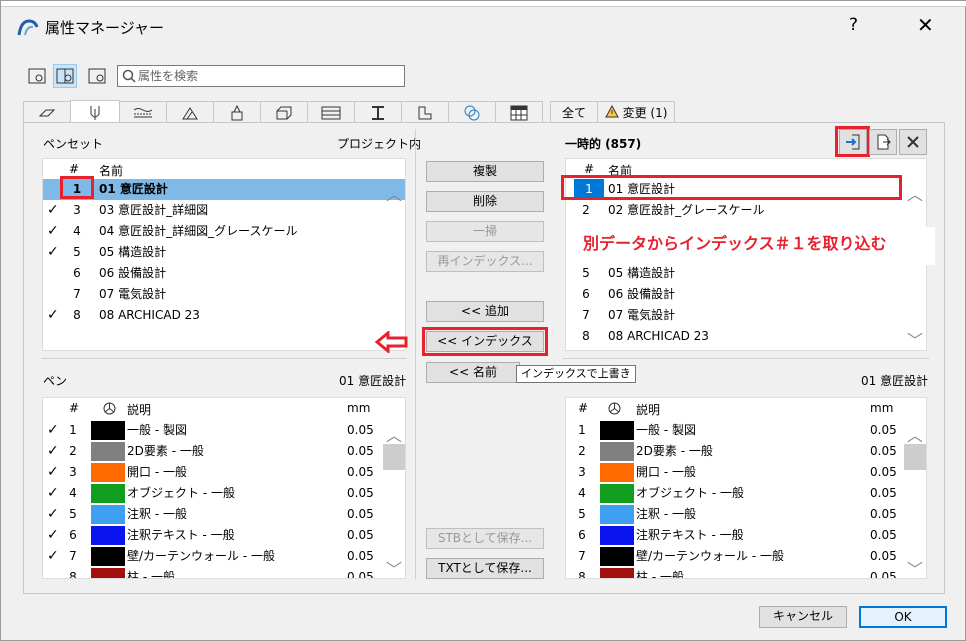 Image resolution: width=966 pixels, height=641 pixels. Describe the element at coordinates (473, 372) in the screenshot. I see `name-button: << 名前` at that location.